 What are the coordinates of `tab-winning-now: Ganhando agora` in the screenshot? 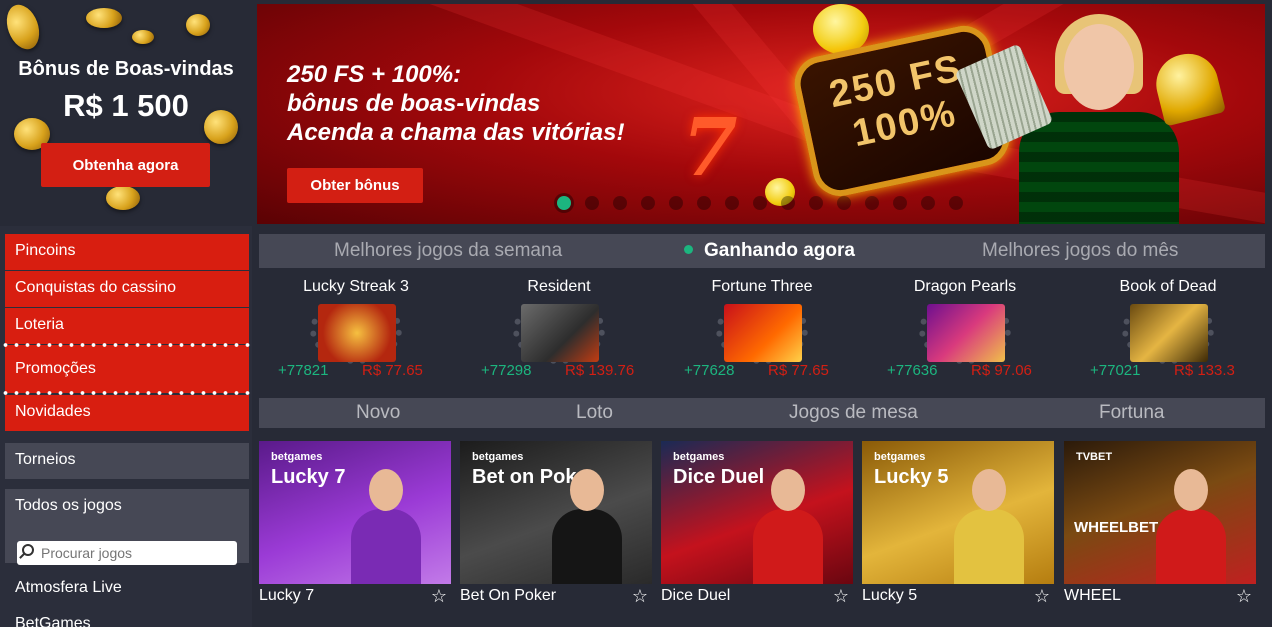 It's located at (769, 251).